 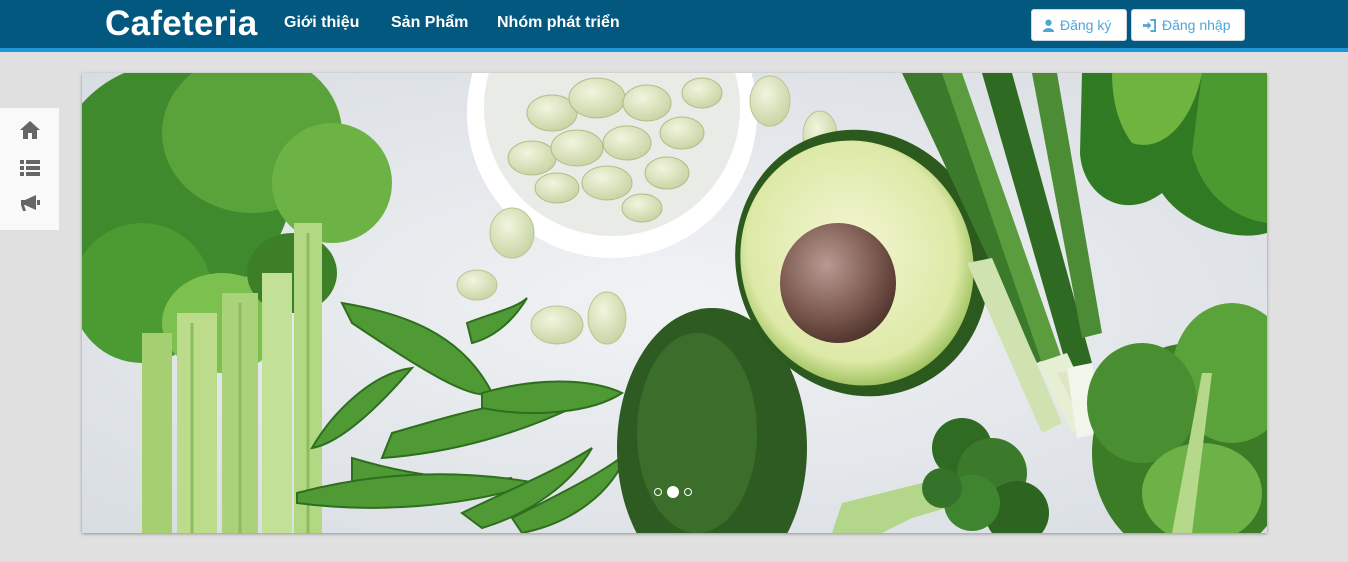 What do you see at coordinates (1086, 25) in the screenshot?
I see `register-label: Đăng ký` at bounding box center [1086, 25].